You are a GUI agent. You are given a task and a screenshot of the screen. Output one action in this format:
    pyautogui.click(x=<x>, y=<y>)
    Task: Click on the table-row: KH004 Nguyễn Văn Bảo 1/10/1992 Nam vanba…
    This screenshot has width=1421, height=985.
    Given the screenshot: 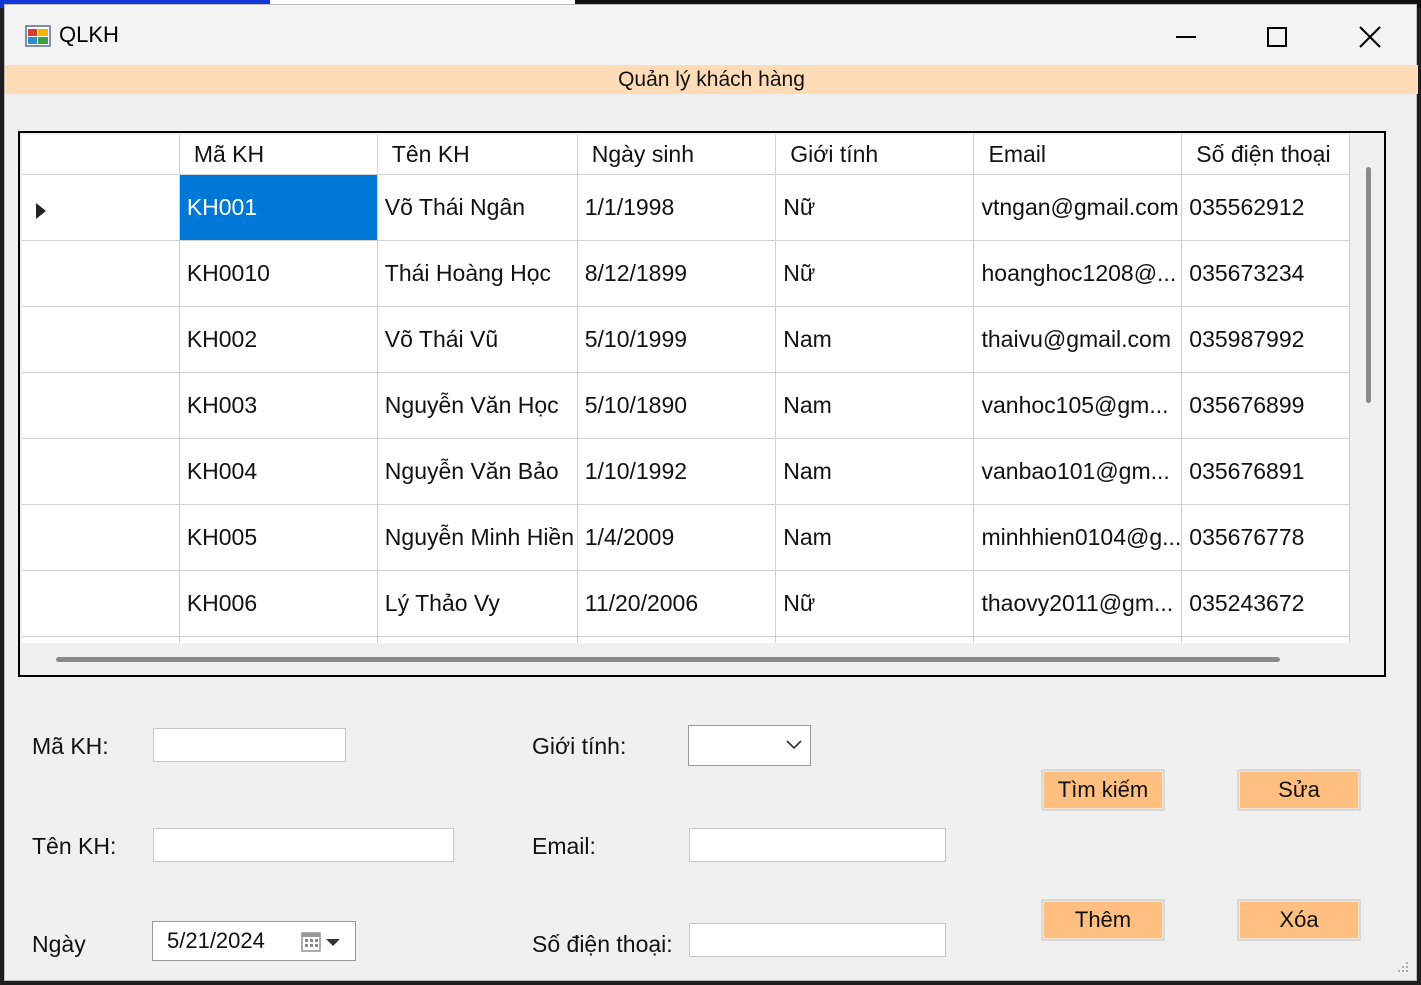 What is the action you would take?
    pyautogui.click(x=686, y=471)
    